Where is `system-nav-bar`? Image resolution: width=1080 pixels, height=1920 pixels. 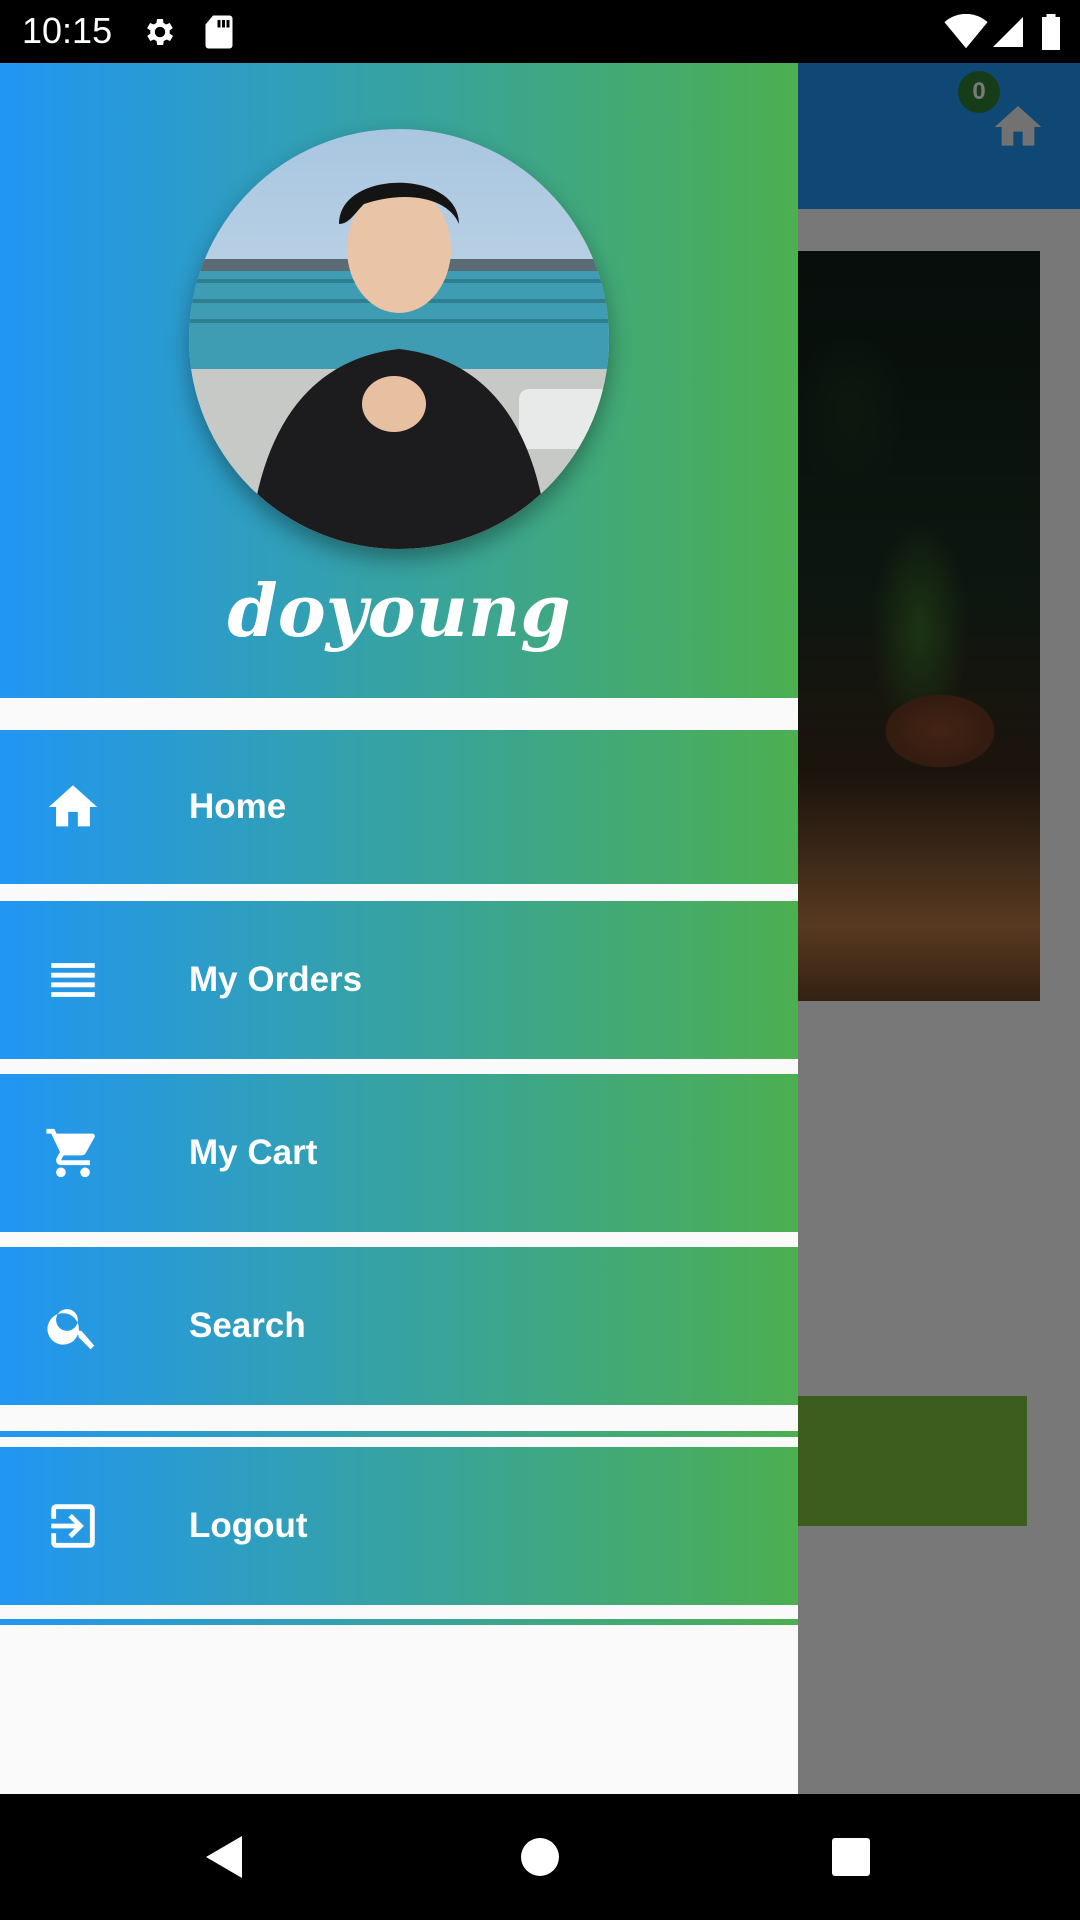 system-nav-bar is located at coordinates (540, 1857).